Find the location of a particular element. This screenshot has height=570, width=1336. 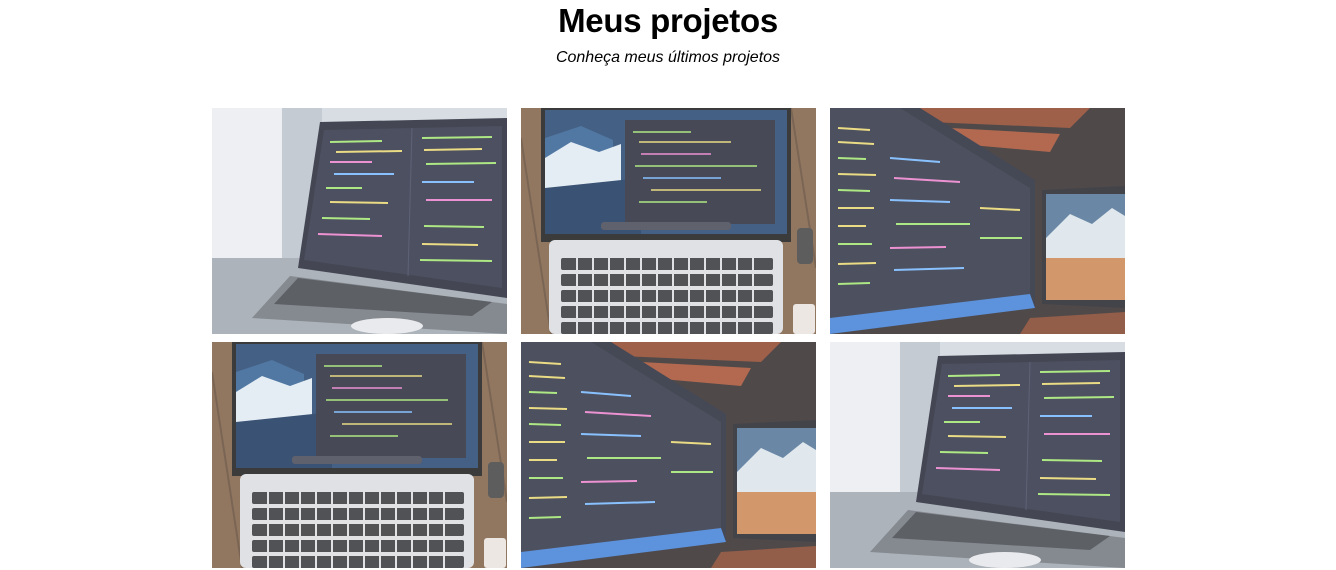

page-title: Meus projetos is located at coordinates (668, 20).